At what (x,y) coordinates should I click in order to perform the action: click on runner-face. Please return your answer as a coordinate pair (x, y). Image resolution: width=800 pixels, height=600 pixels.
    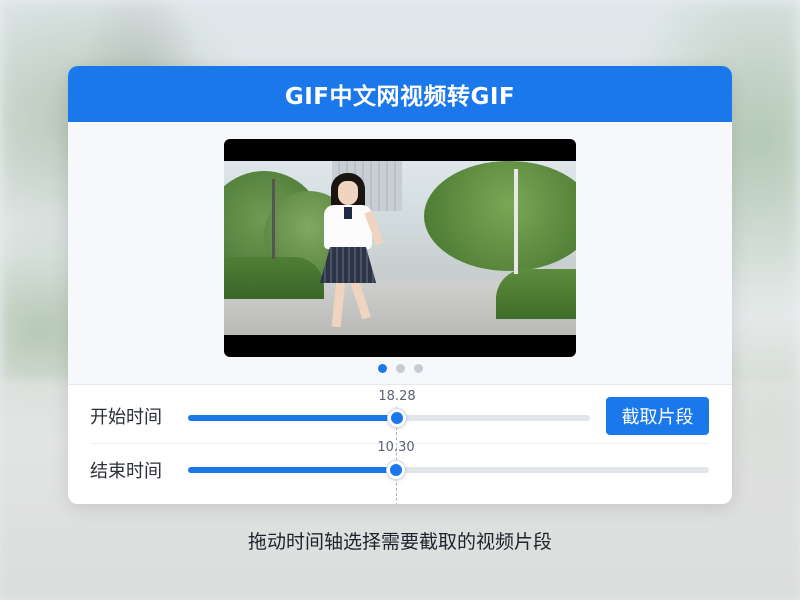
    Looking at the image, I should click on (348, 193).